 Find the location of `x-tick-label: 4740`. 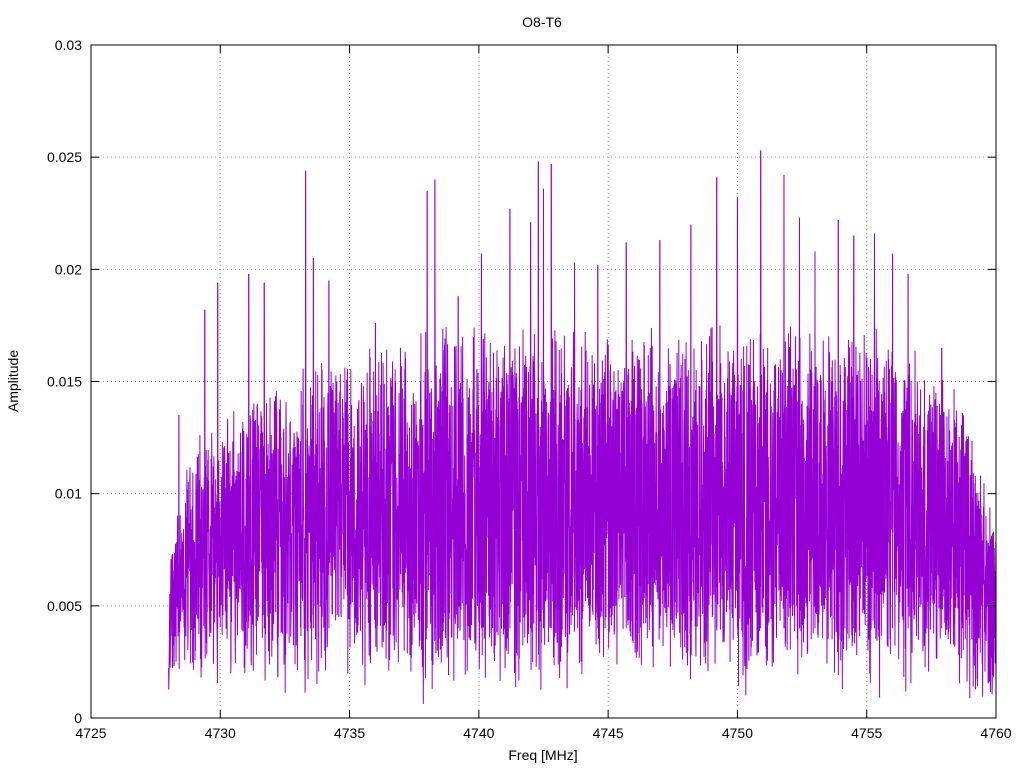

x-tick-label: 4740 is located at coordinates (478, 733).